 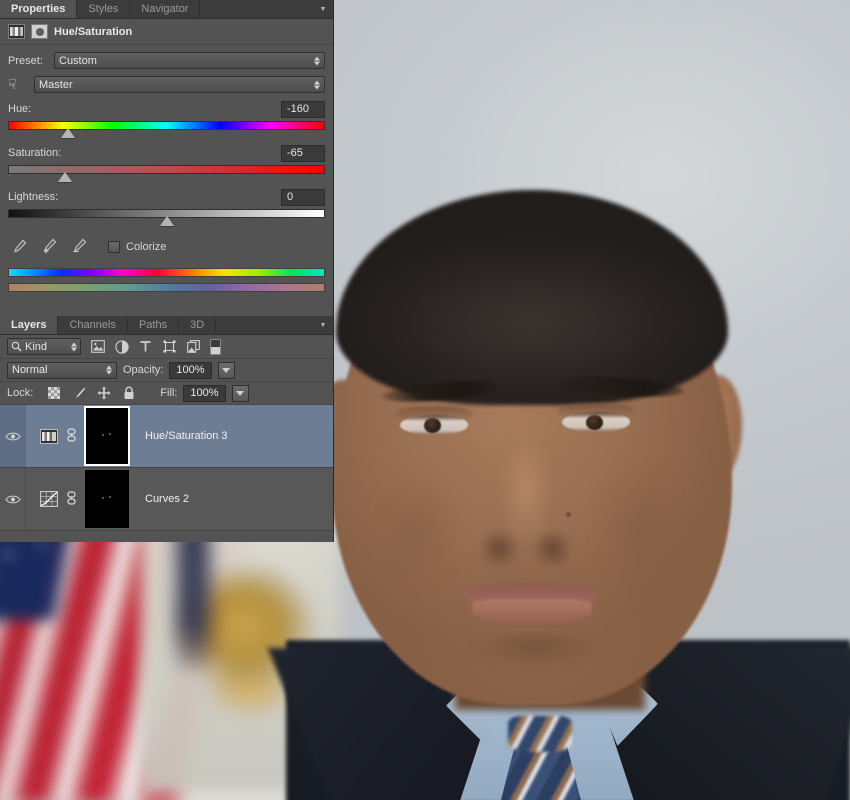 I want to click on tab-navigator: Navigator, so click(x=165, y=9).